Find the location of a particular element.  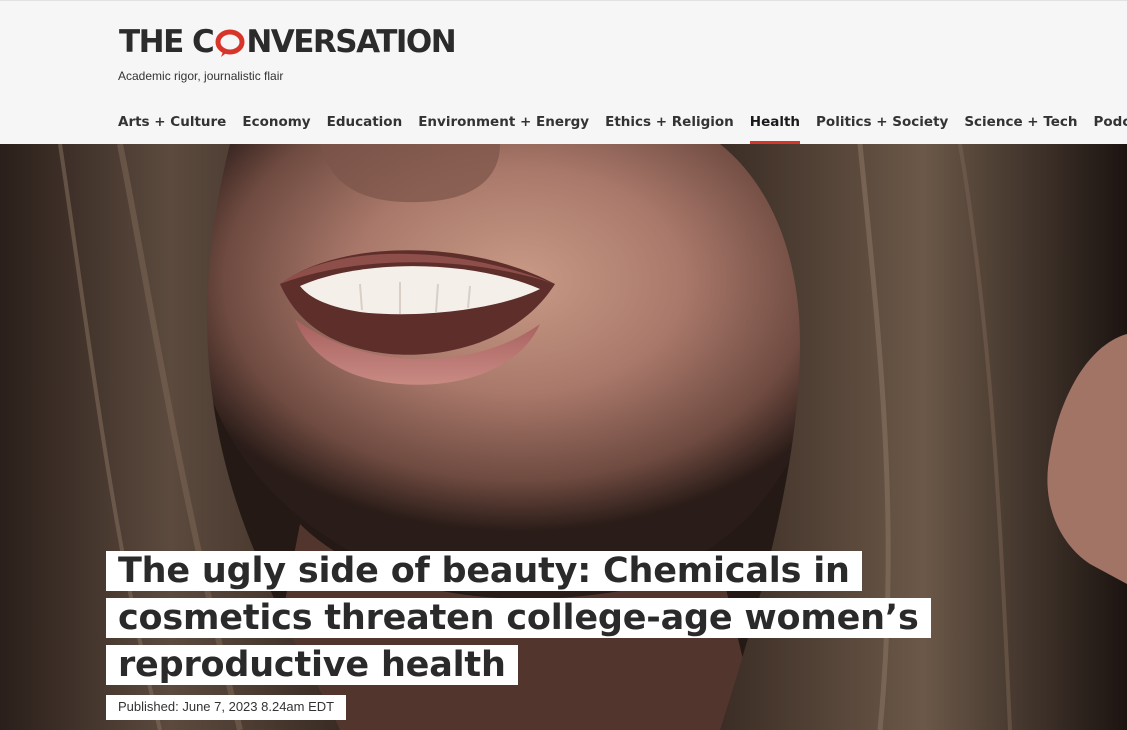

nav-item-health: Health is located at coordinates (775, 128).